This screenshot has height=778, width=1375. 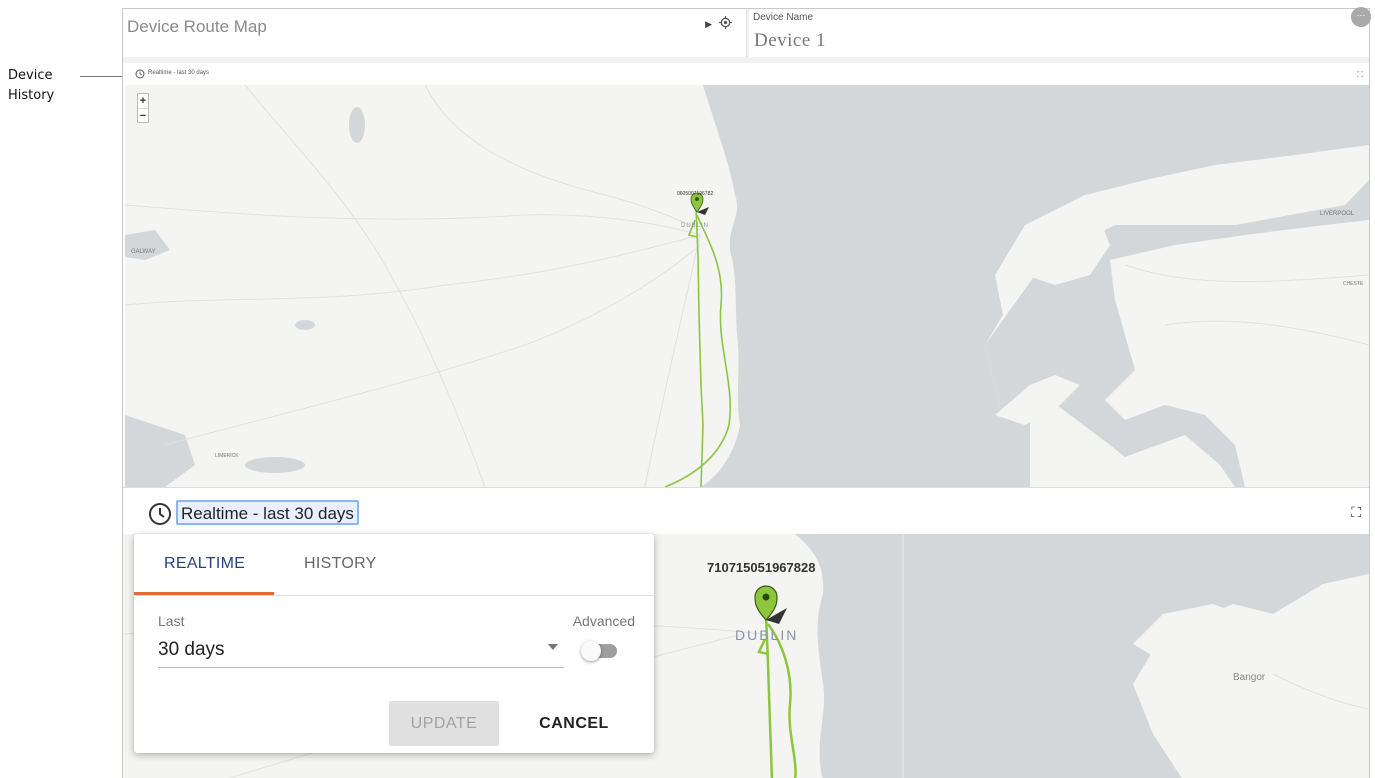 What do you see at coordinates (783, 17) in the screenshot?
I see `device-name-label: Device Name` at bounding box center [783, 17].